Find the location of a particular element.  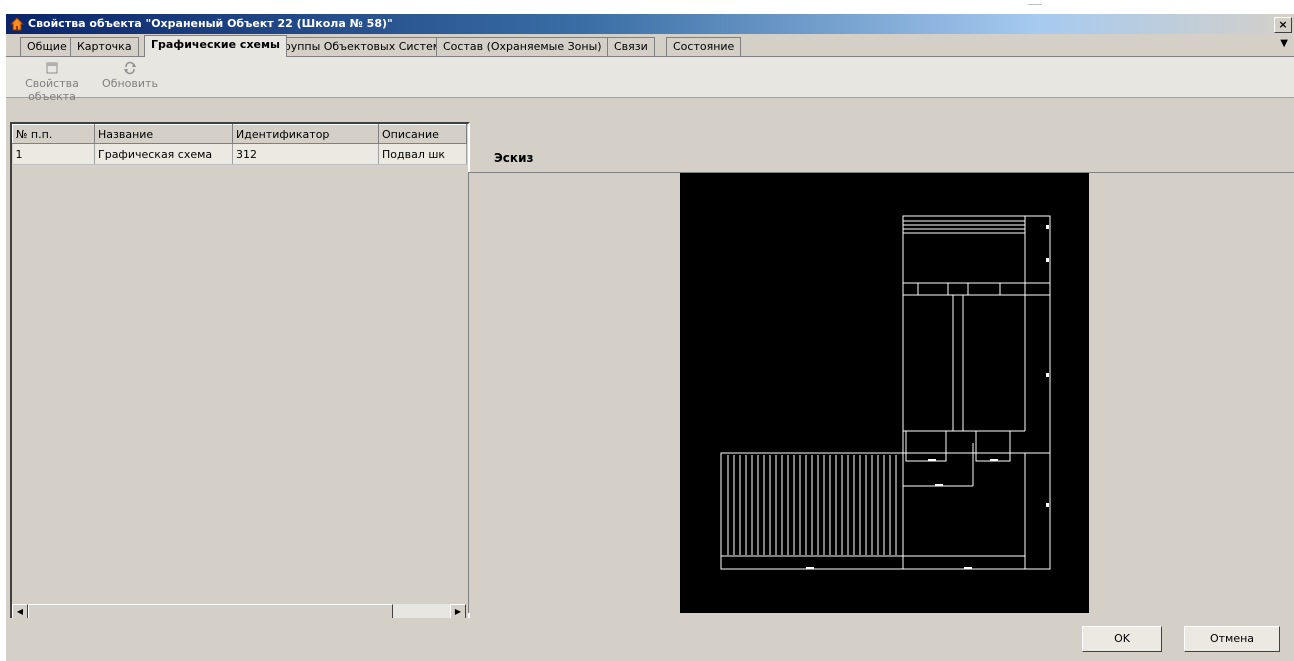

table-row: 1 Графическая схема 312 Подвал шк is located at coordinates (239, 154).